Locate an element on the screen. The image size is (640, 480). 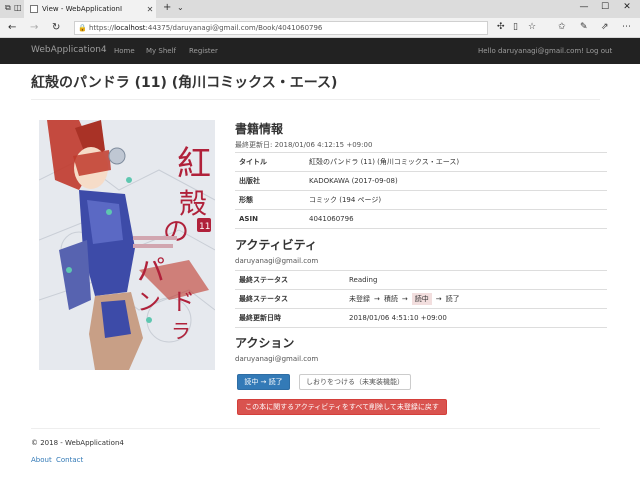
favorites-hub-icon: ✩ is located at coordinates (562, 27).